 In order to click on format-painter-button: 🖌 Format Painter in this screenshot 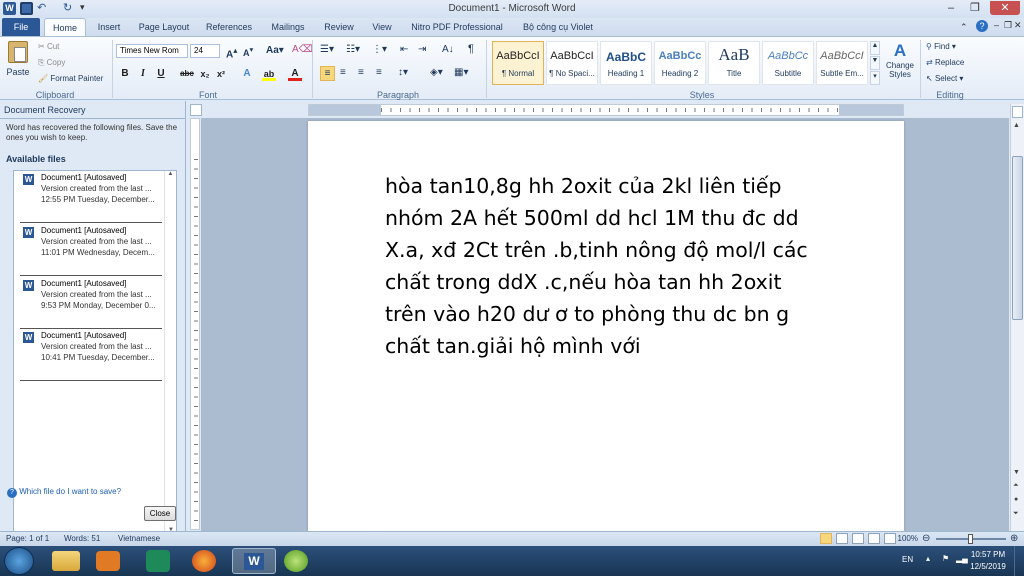, I will do `click(70, 78)`.